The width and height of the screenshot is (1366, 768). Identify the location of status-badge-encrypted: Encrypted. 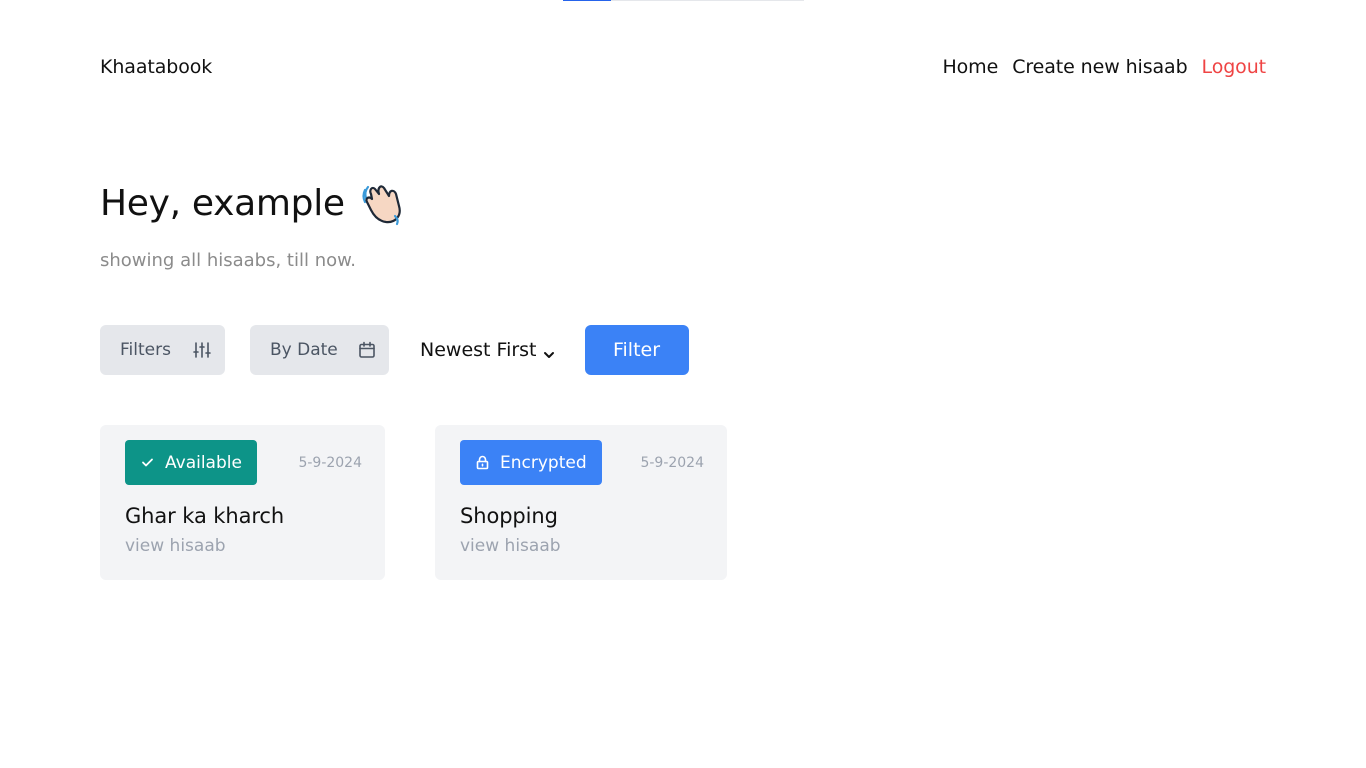
(531, 462).